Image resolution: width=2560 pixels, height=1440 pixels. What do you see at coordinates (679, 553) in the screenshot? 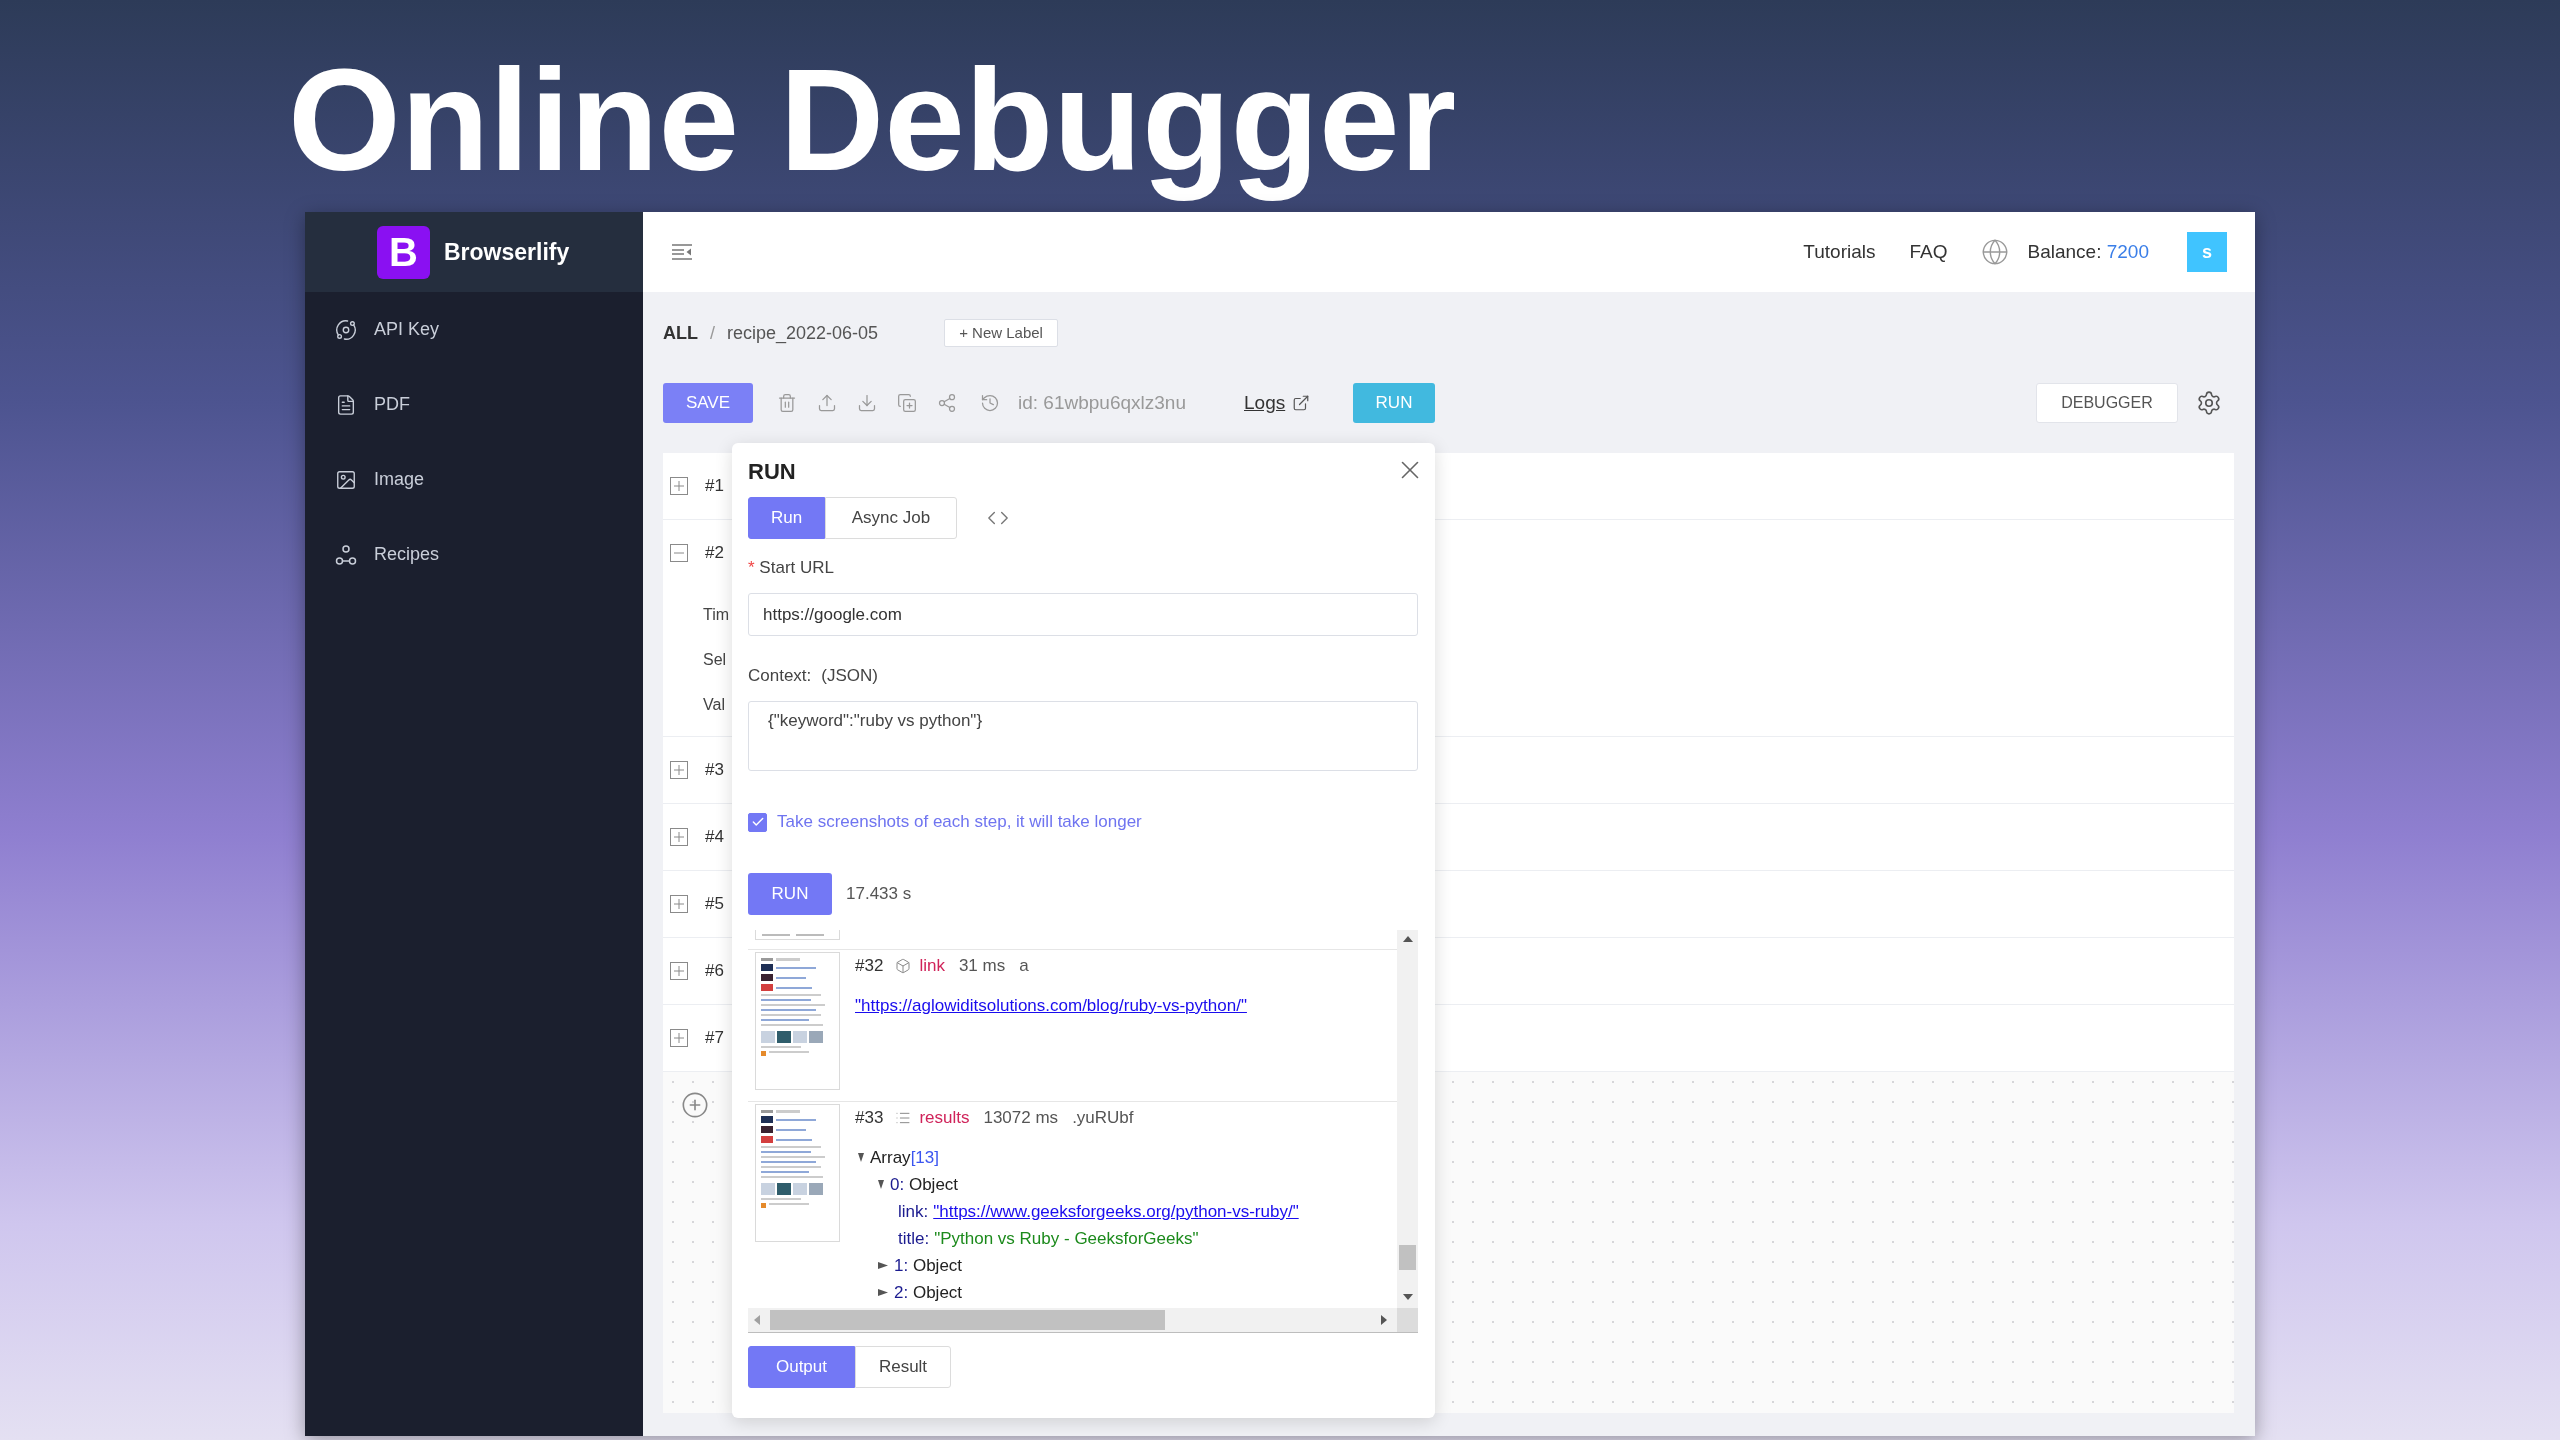
I see `minus-square-icon` at bounding box center [679, 553].